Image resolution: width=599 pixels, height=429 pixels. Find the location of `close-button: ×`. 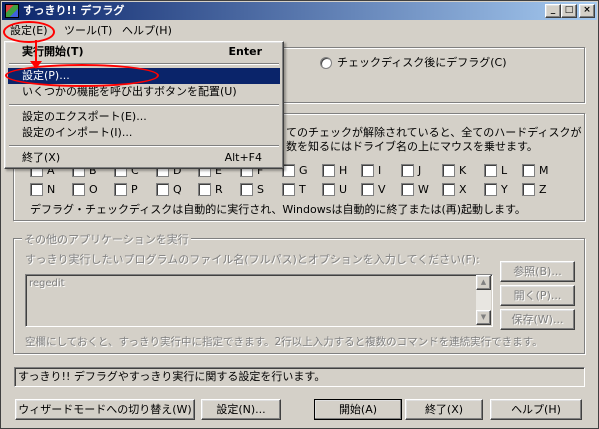

close-button: × is located at coordinates (587, 11).